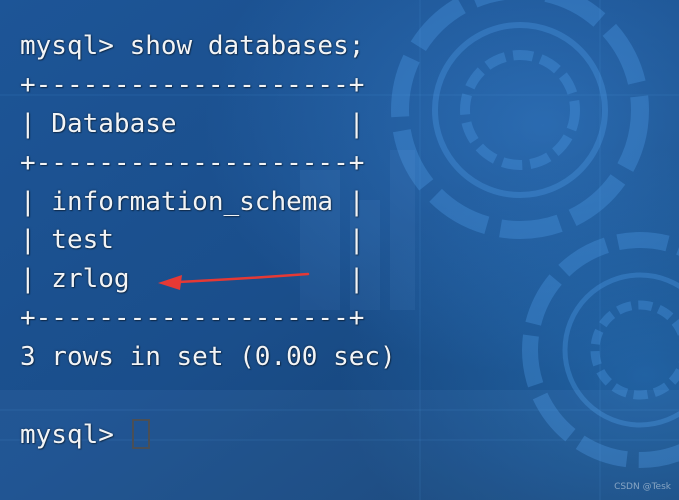 This screenshot has width=679, height=500. I want to click on table-row: | zrlog |, so click(192, 279).